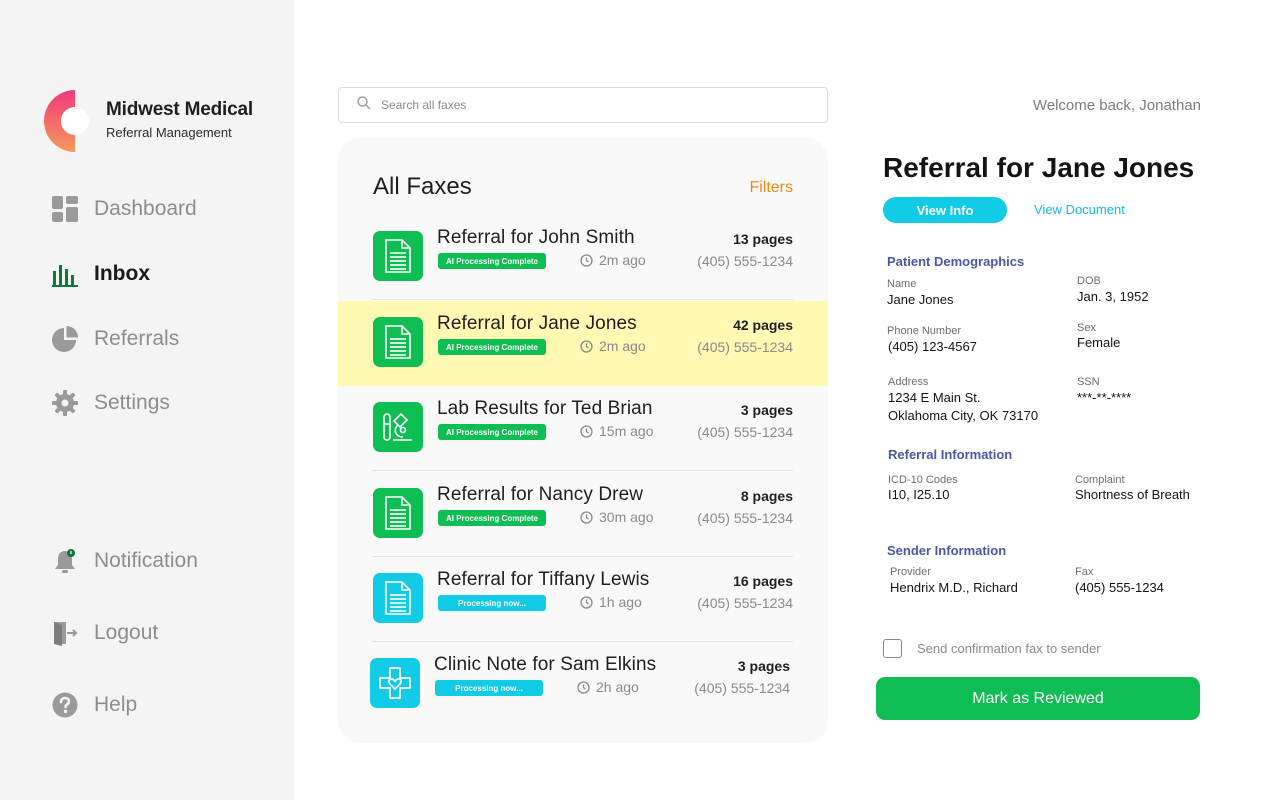 This screenshot has height=800, width=1280. I want to click on sidebar-item-label: Logout, so click(126, 632).